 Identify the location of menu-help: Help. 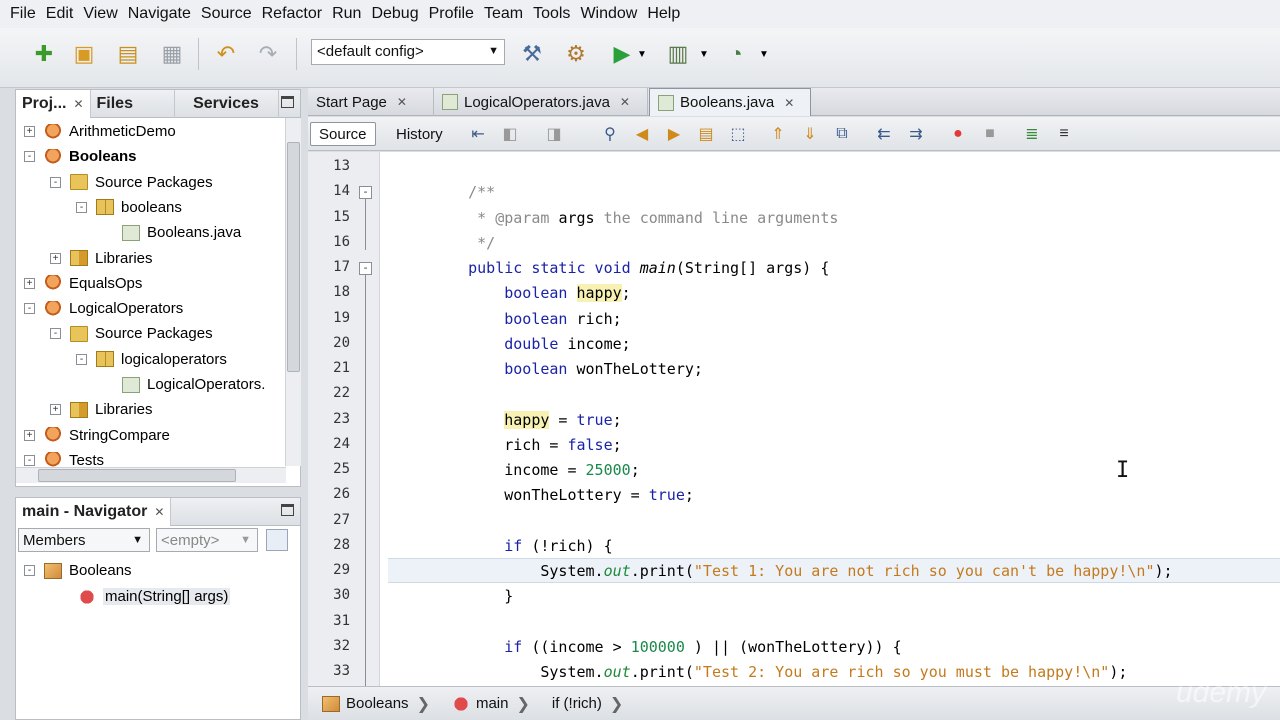
(663, 14).